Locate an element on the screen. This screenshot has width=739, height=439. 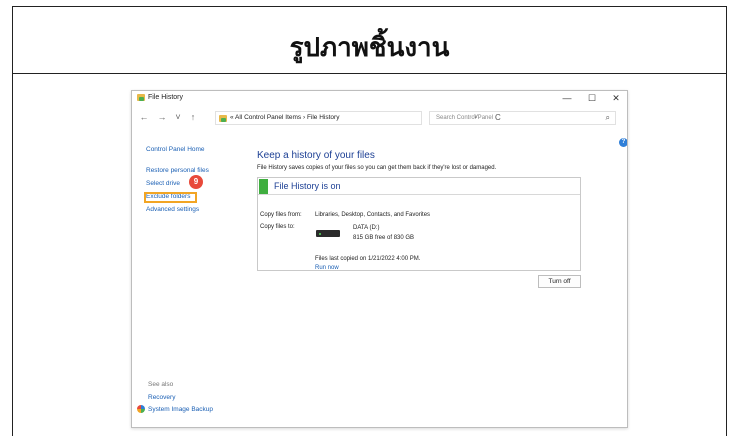
search-placeholder: Search Control Panel is located at coordinates (465, 118).